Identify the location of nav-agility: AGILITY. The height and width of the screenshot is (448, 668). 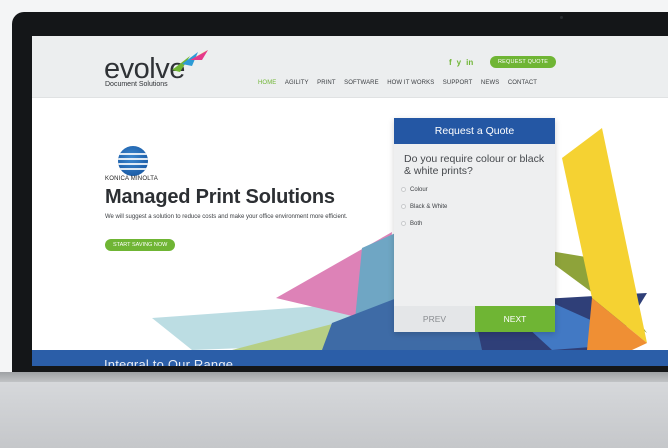
(297, 83).